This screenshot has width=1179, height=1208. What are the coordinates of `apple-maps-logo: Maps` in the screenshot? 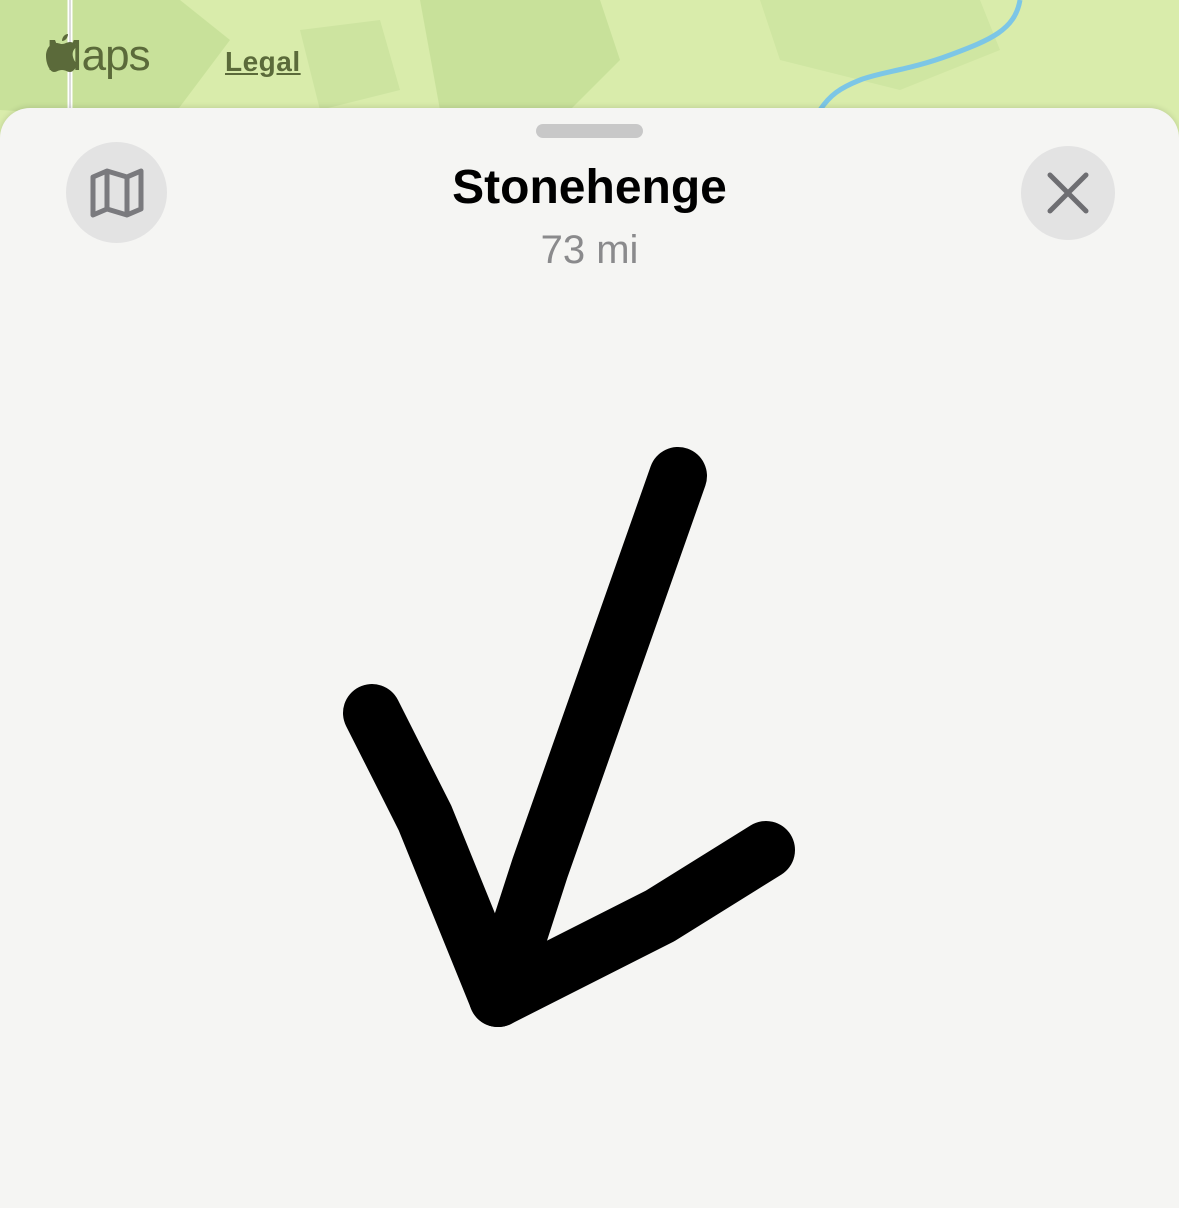 It's located at (98, 56).